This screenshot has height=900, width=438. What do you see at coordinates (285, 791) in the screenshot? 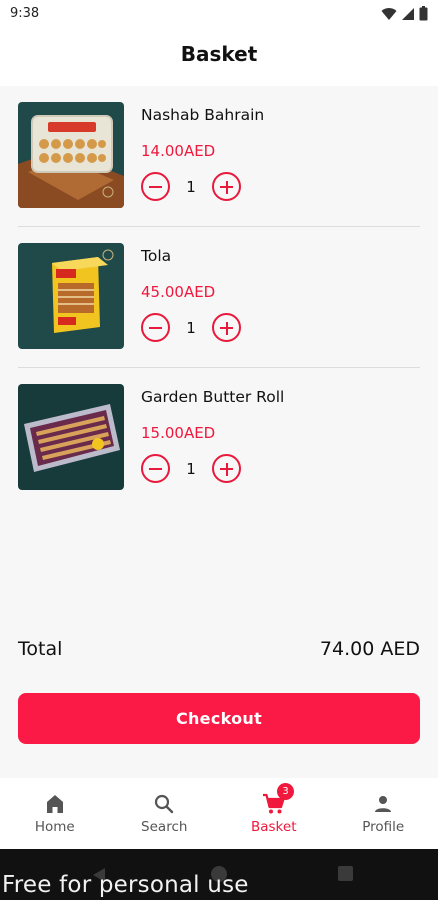
I see `cart-count-badge: 3` at bounding box center [285, 791].